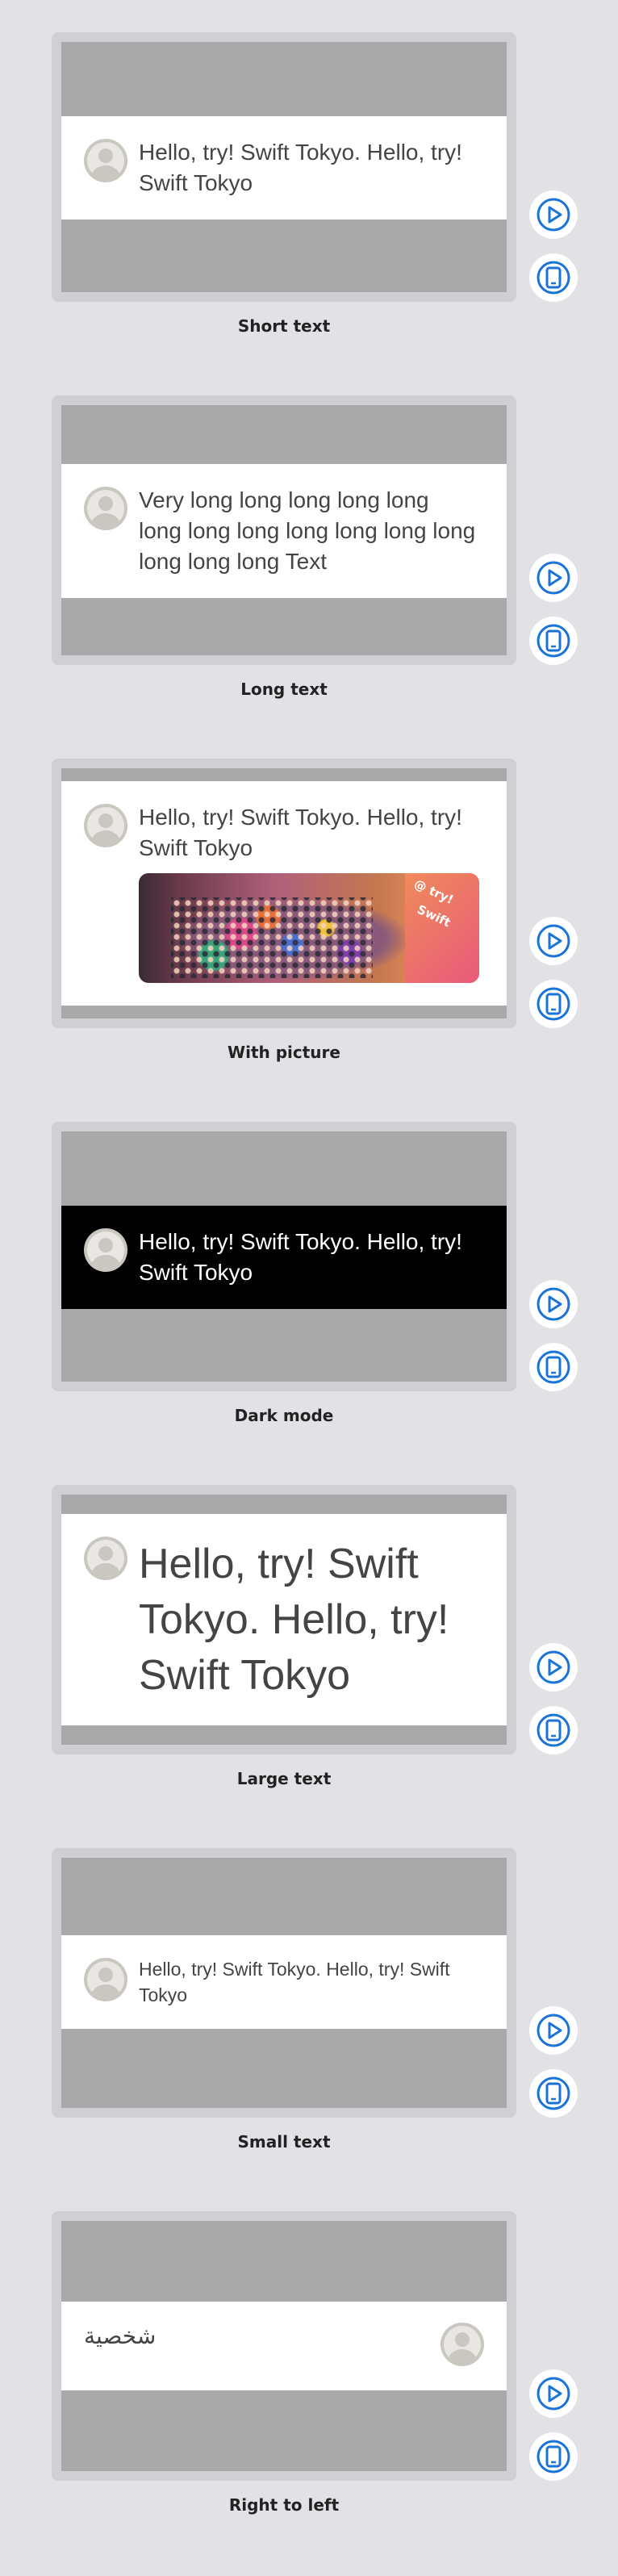 The image size is (618, 2576). Describe the element at coordinates (284, 2142) in the screenshot. I see `preview-label: Small text` at that location.